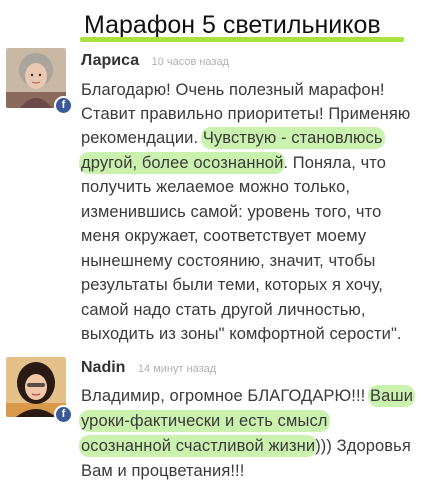 The height and width of the screenshot is (498, 446). Describe the element at coordinates (198, 446) in the screenshot. I see `highlighted-text: осознанной счастливой жизни` at that location.